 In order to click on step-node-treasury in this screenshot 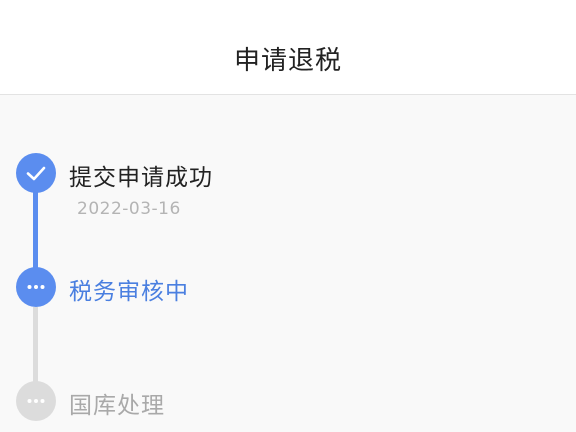, I will do `click(36, 401)`.